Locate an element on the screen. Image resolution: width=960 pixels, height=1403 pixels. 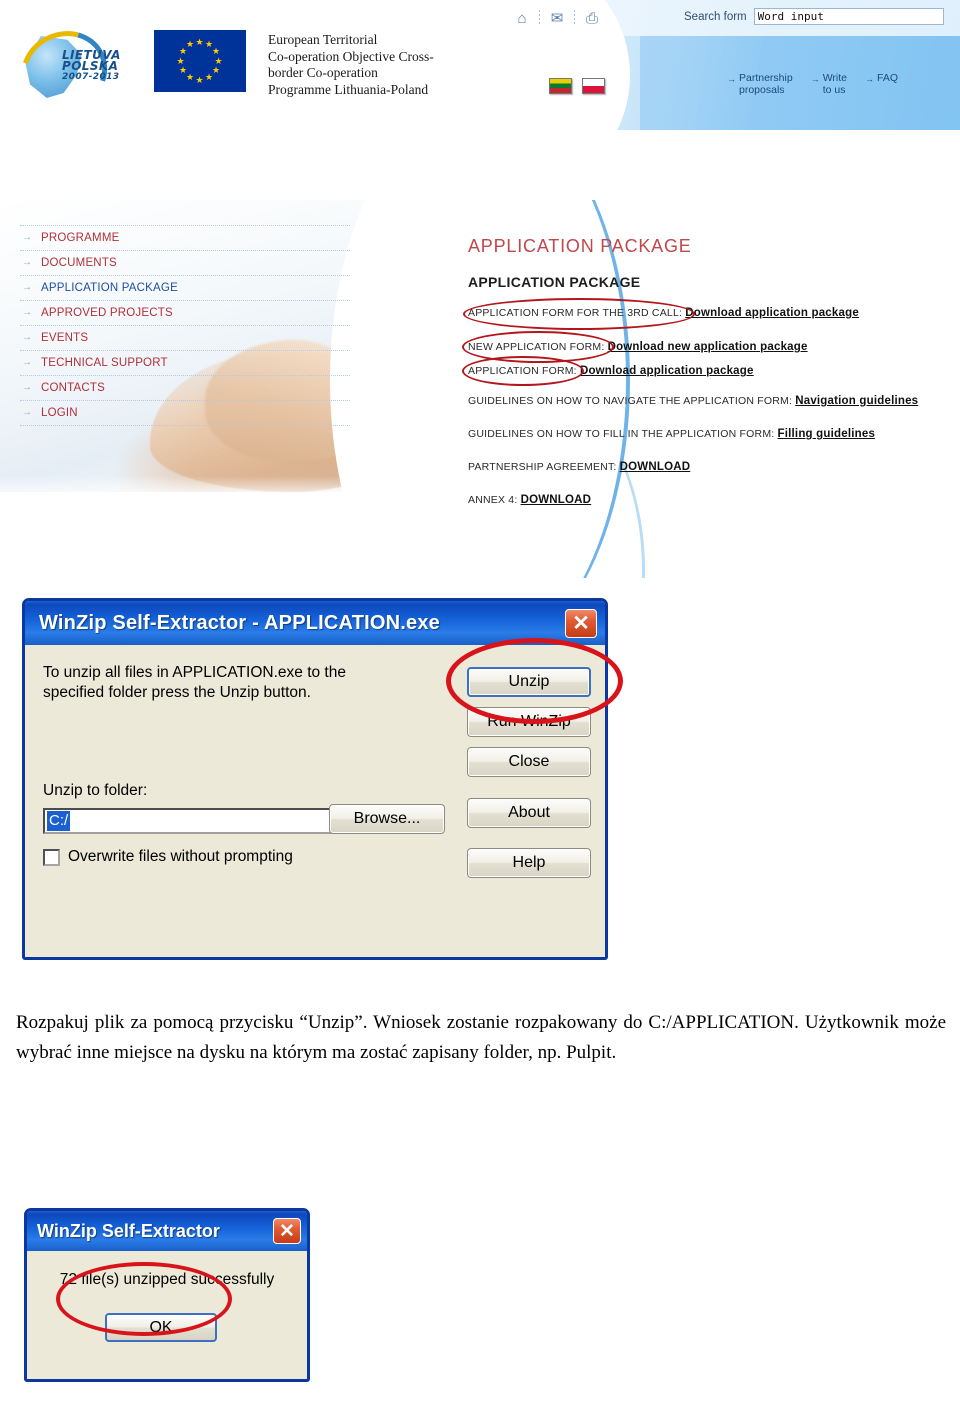
annex4-download-link: DOWNLOAD is located at coordinates (556, 500).